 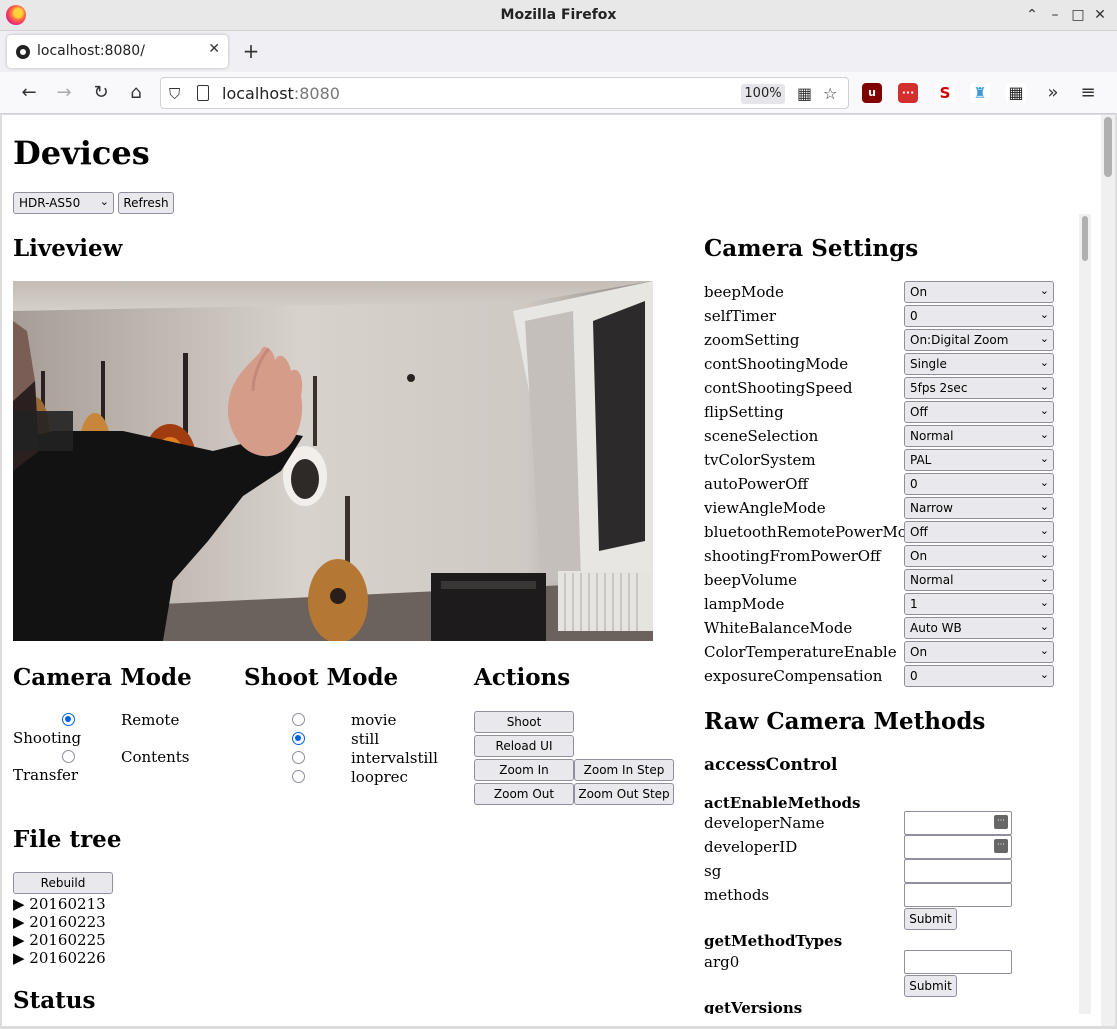 What do you see at coordinates (1100, 15) in the screenshot?
I see `close-window-icon: ✕` at bounding box center [1100, 15].